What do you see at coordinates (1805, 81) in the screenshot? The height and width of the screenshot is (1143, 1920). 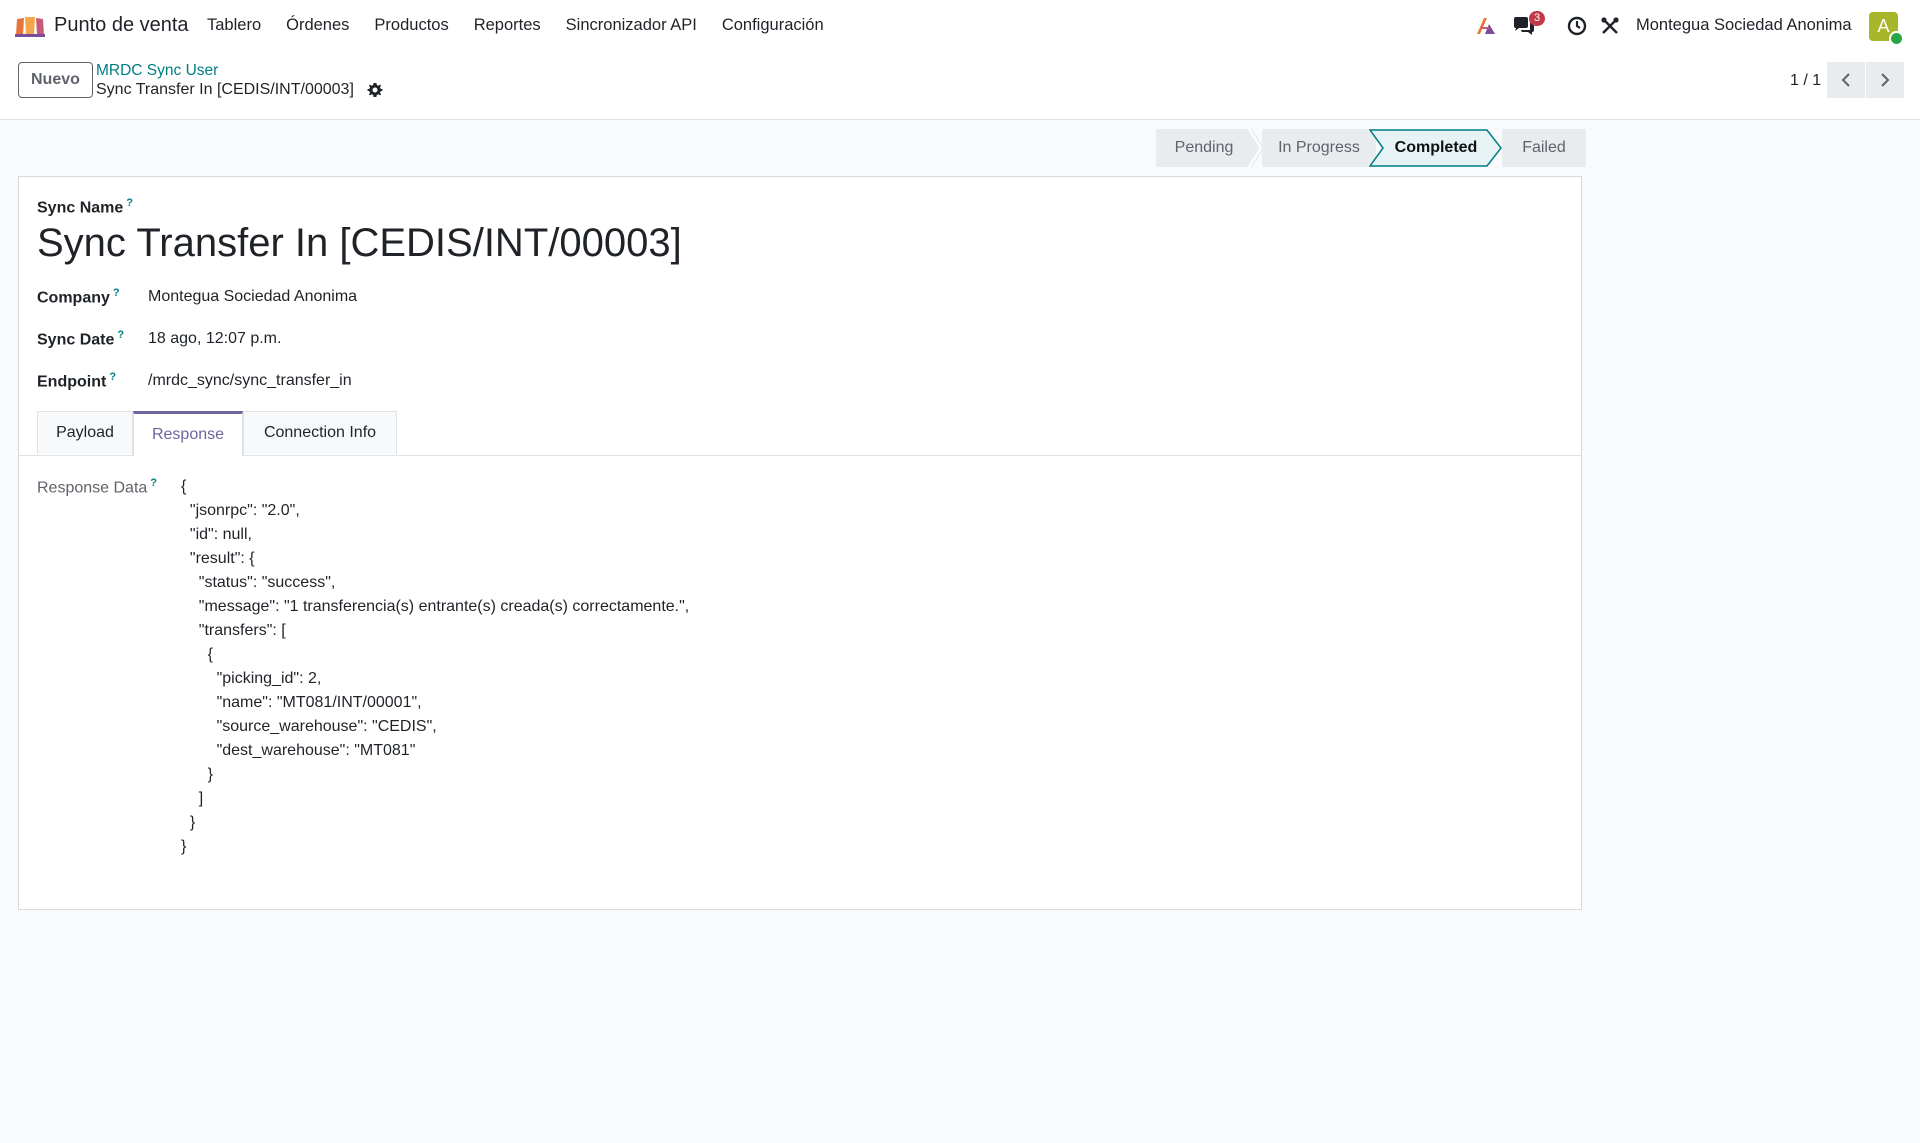 I see `pager-value: 1 / 1` at bounding box center [1805, 81].